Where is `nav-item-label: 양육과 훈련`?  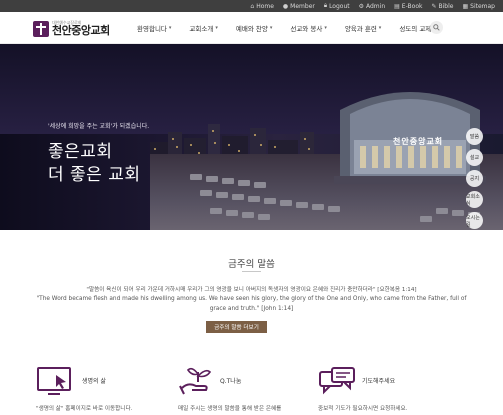
nav-item-label: 양육과 훈련 is located at coordinates (360, 29).